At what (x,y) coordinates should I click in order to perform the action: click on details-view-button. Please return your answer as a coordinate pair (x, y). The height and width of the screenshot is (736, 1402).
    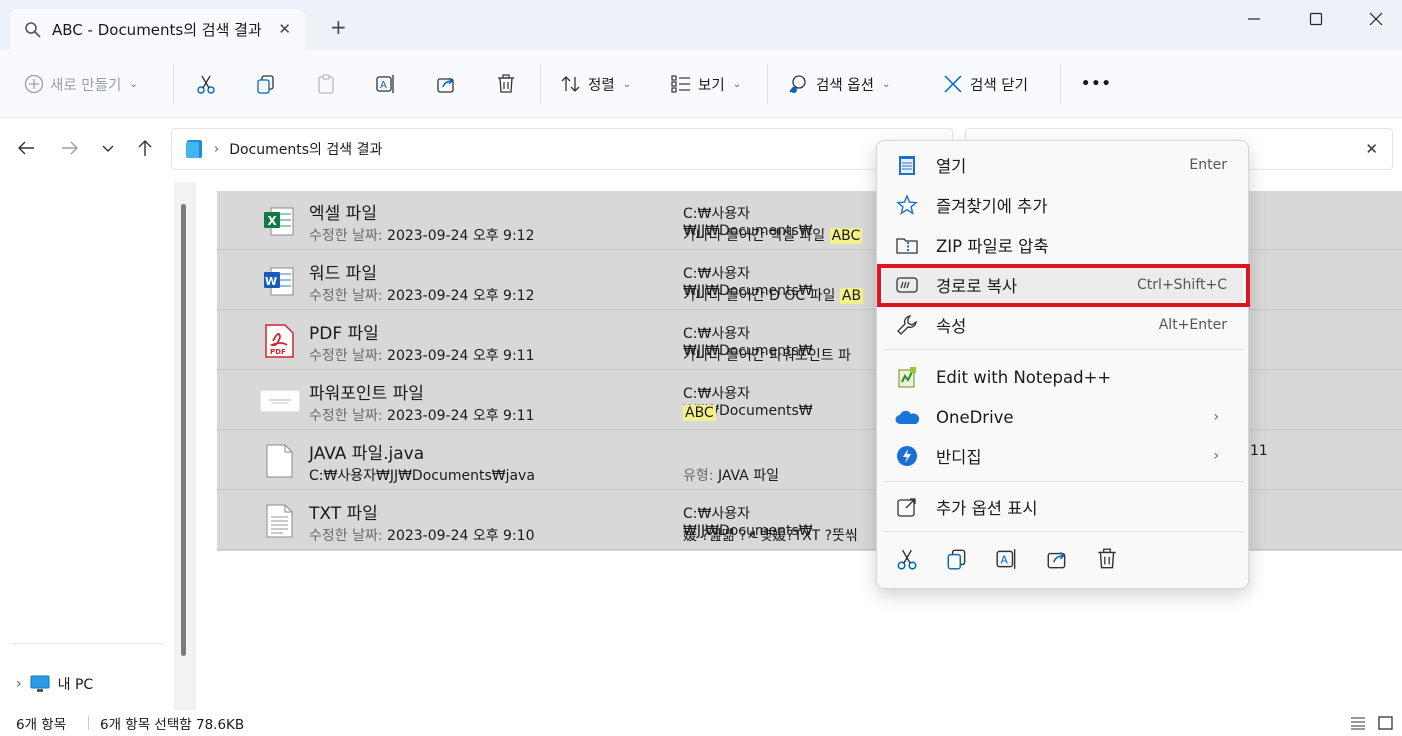
    Looking at the image, I should click on (1358, 725).